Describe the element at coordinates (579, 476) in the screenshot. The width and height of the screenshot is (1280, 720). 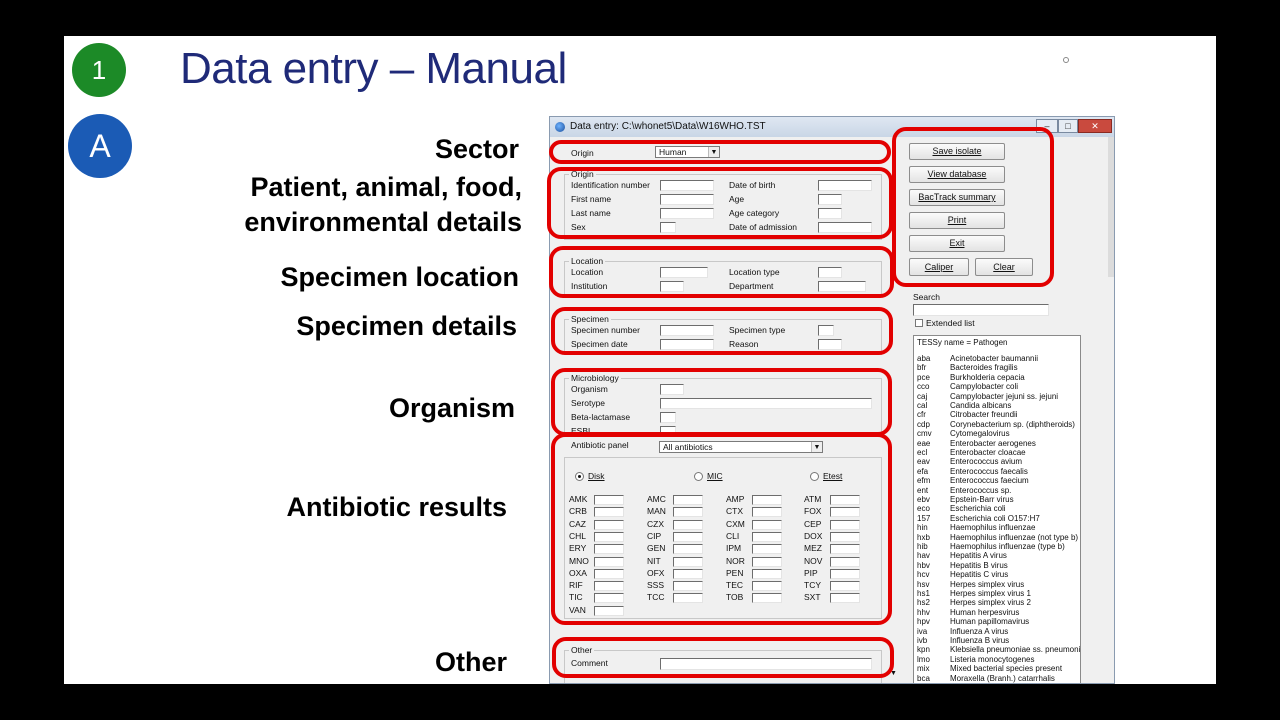
I see `disk-radio` at that location.